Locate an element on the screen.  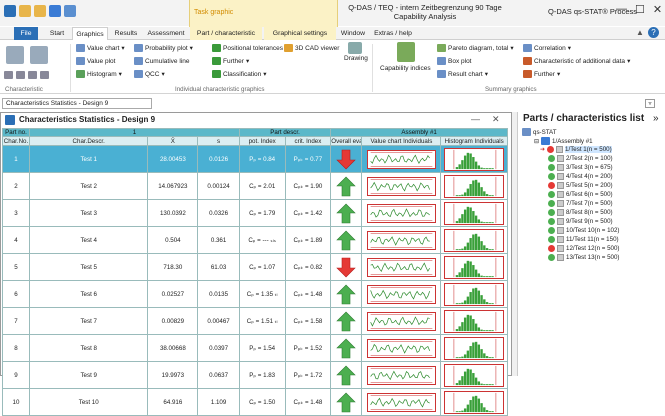
pareto-button: Pareto diagram, total ▾ is located at coordinates (475, 48).